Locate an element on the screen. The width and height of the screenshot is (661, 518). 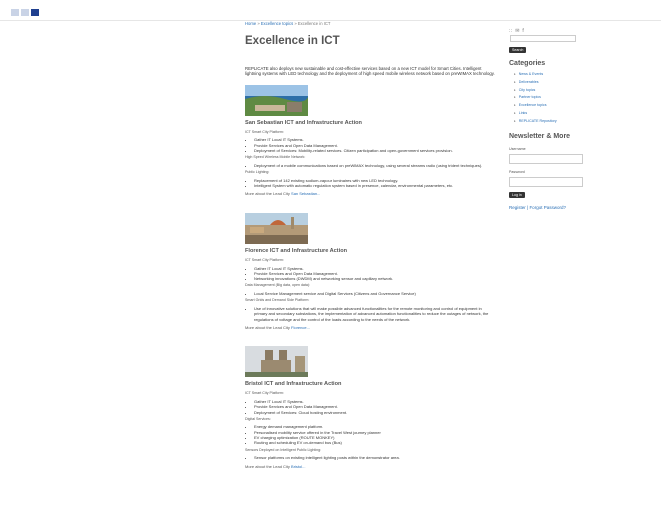
group-heading: Smart Grids and Demand Side Platform: is located at coordinates (277, 300).